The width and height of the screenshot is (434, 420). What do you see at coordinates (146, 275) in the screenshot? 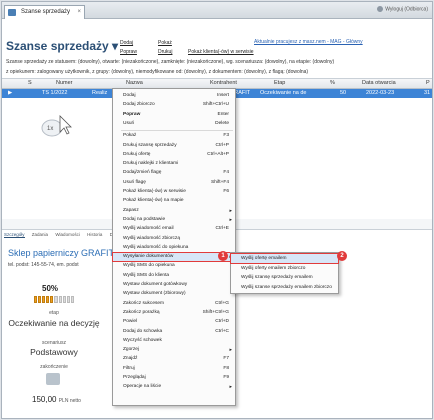
I see `menu-item-label: Wyślij SMS do klienta` at bounding box center [146, 275].